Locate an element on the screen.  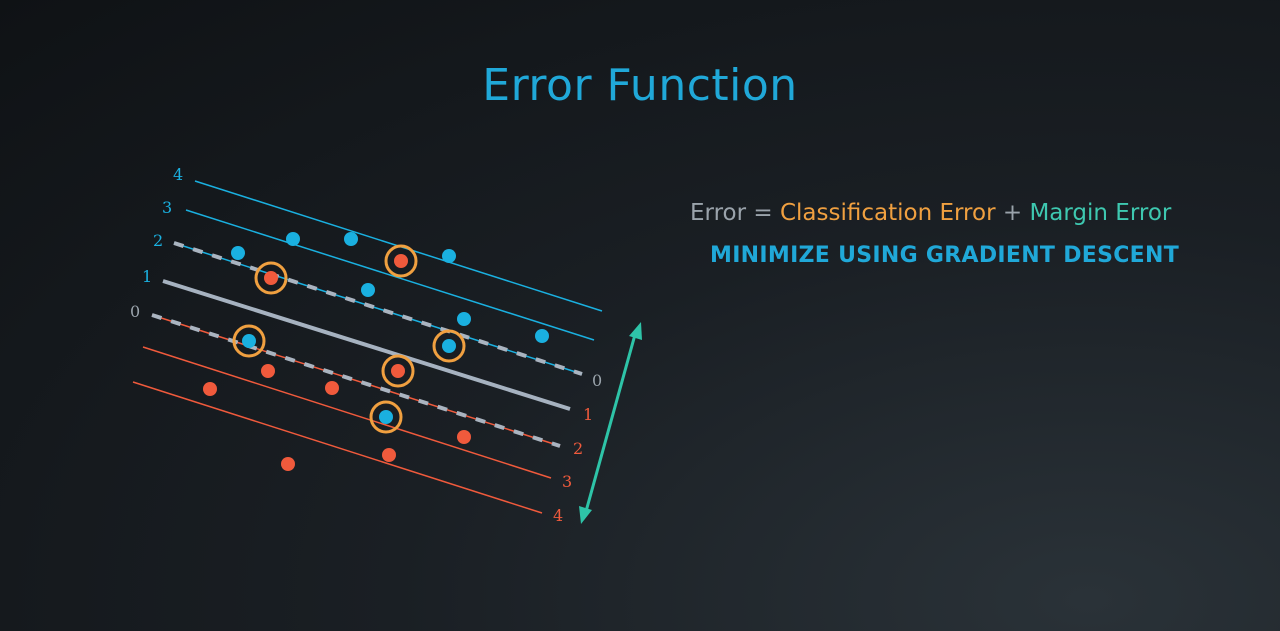
right-label-4: 4 is located at coordinates (558, 515).